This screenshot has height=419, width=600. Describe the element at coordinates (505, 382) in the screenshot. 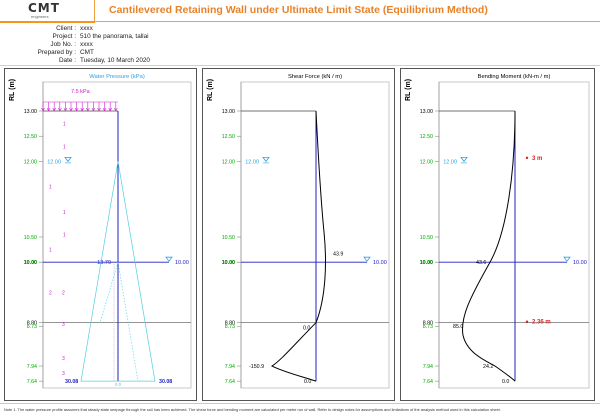

I see `moment-label-base: 0.0` at that location.